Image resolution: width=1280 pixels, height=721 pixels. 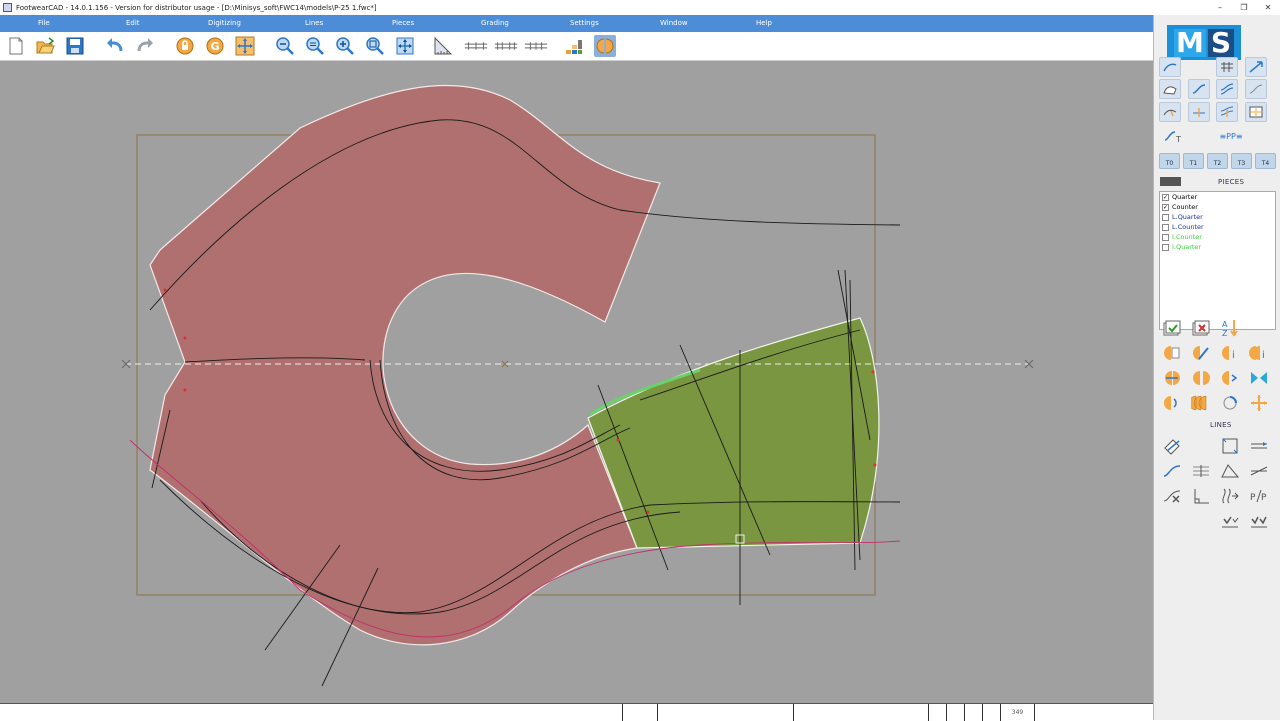 I want to click on uncheck-pieces-icon, so click(x=1201, y=328).